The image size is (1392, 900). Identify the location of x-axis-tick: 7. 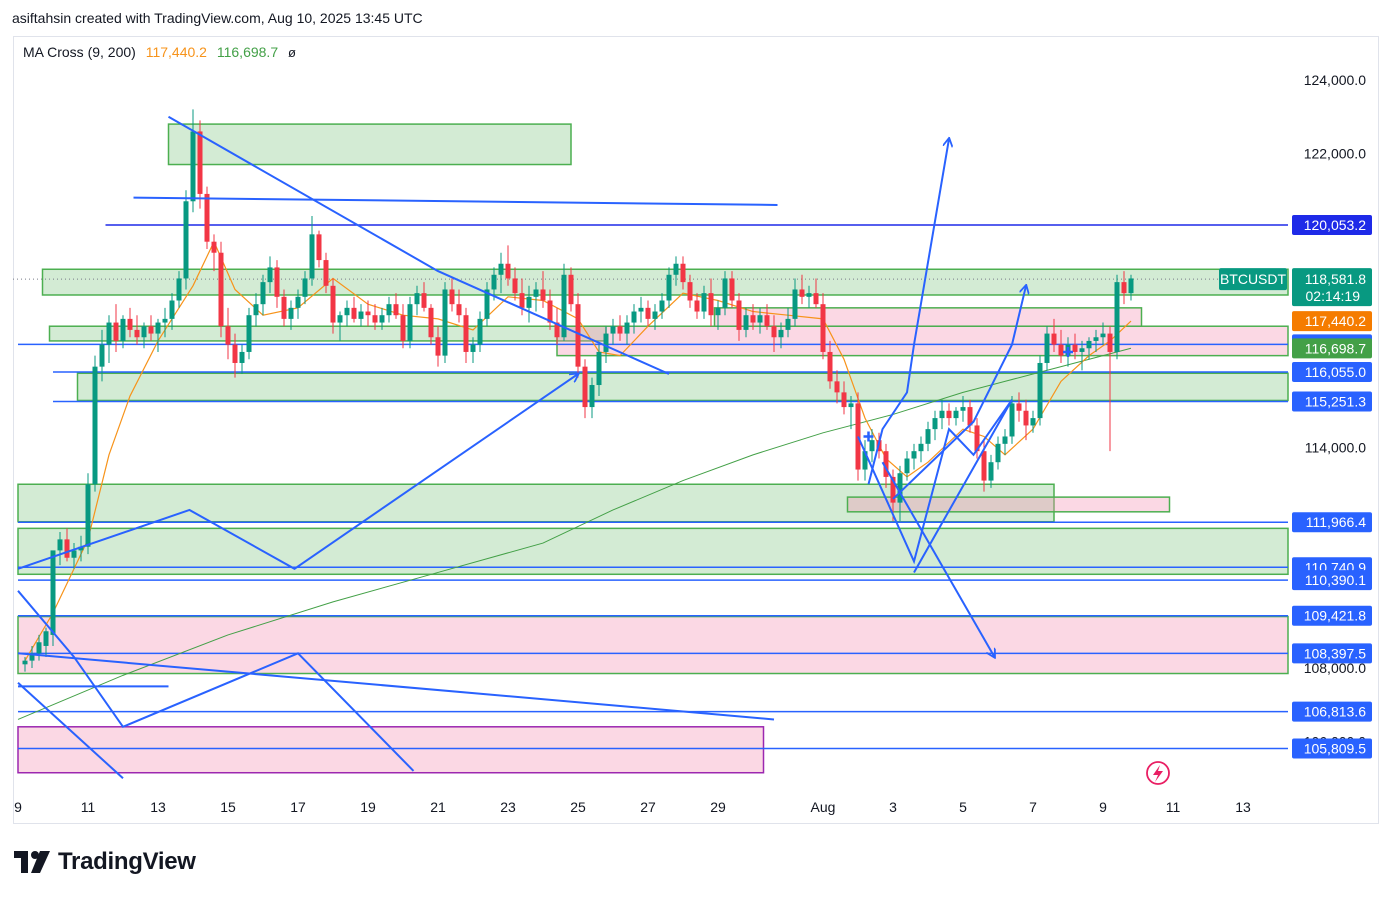
(1033, 807).